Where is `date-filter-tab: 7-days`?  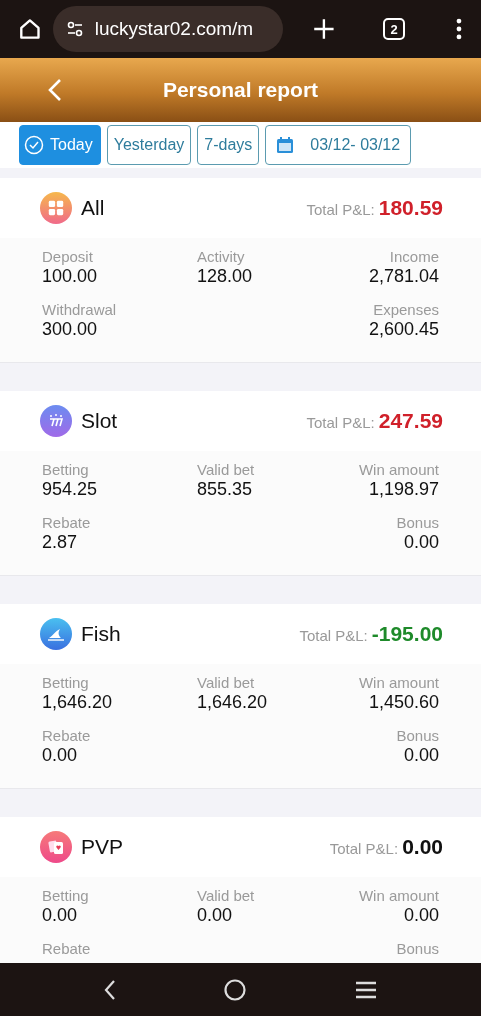
date-filter-tab: 7-days is located at coordinates (228, 145).